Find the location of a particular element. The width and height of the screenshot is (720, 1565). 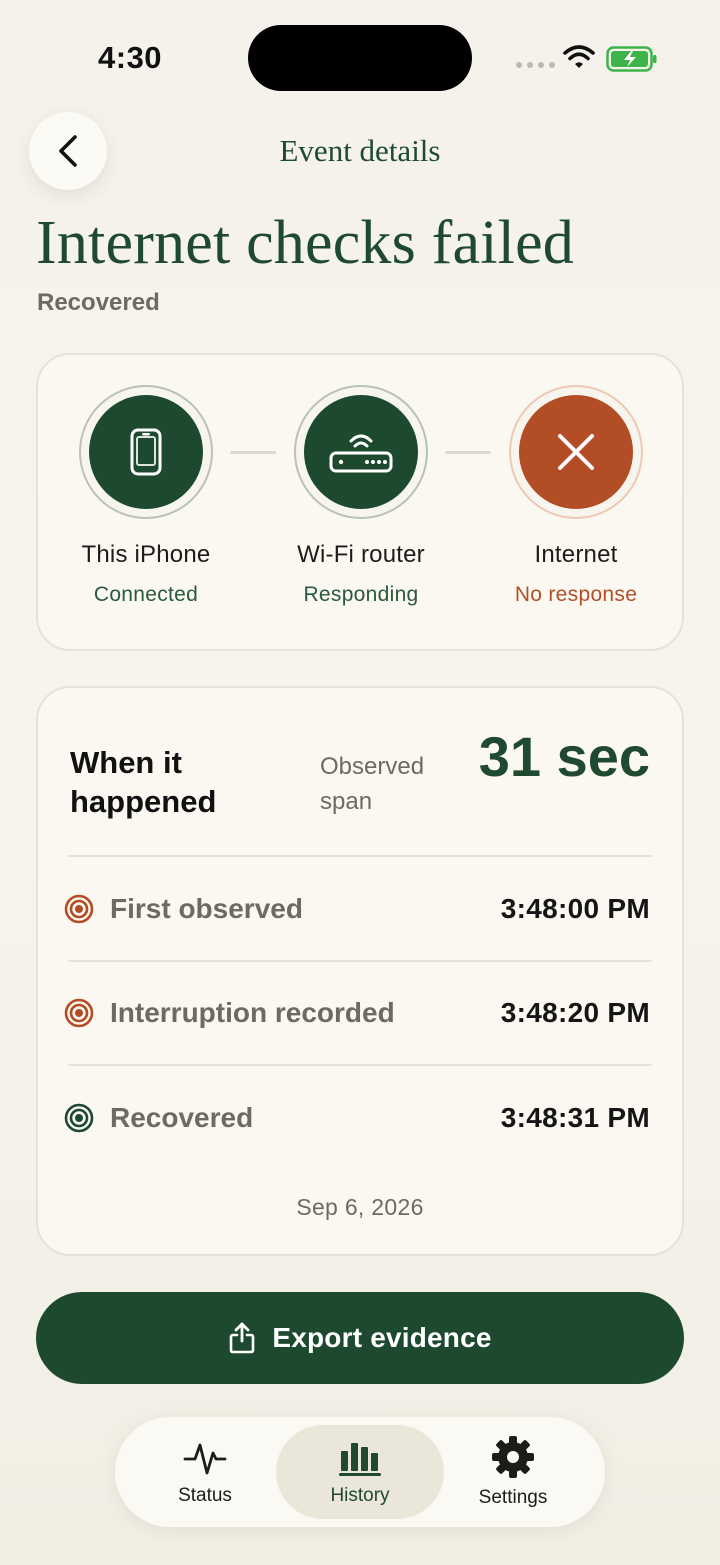

share-icon is located at coordinates (242, 1338).